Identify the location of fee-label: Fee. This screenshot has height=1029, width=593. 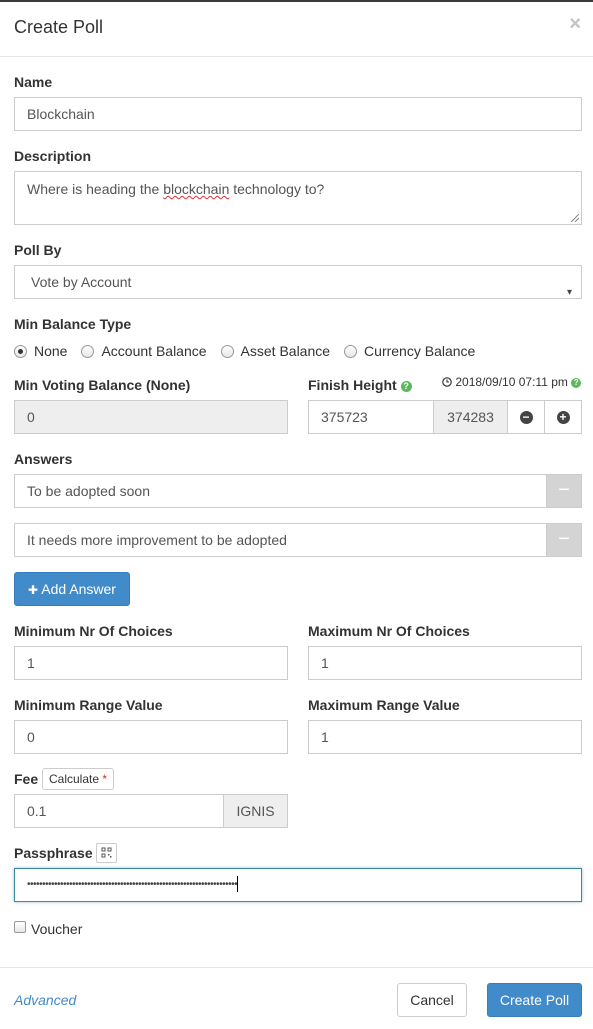
(26, 779).